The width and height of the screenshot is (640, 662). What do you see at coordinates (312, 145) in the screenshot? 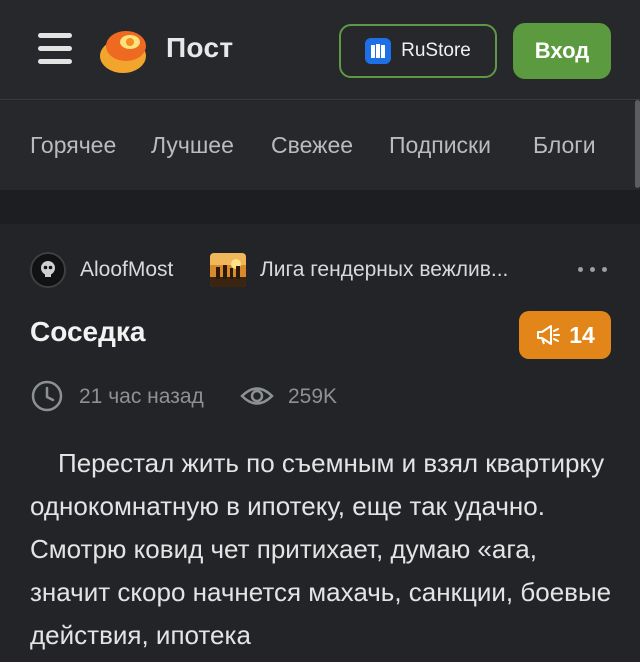
I see `tab-fresh: Свежее` at bounding box center [312, 145].